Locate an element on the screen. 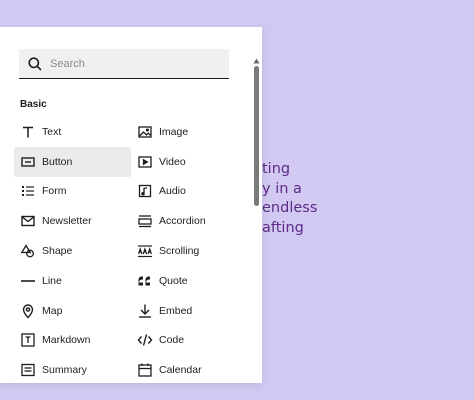  form-icon is located at coordinates (28, 191).